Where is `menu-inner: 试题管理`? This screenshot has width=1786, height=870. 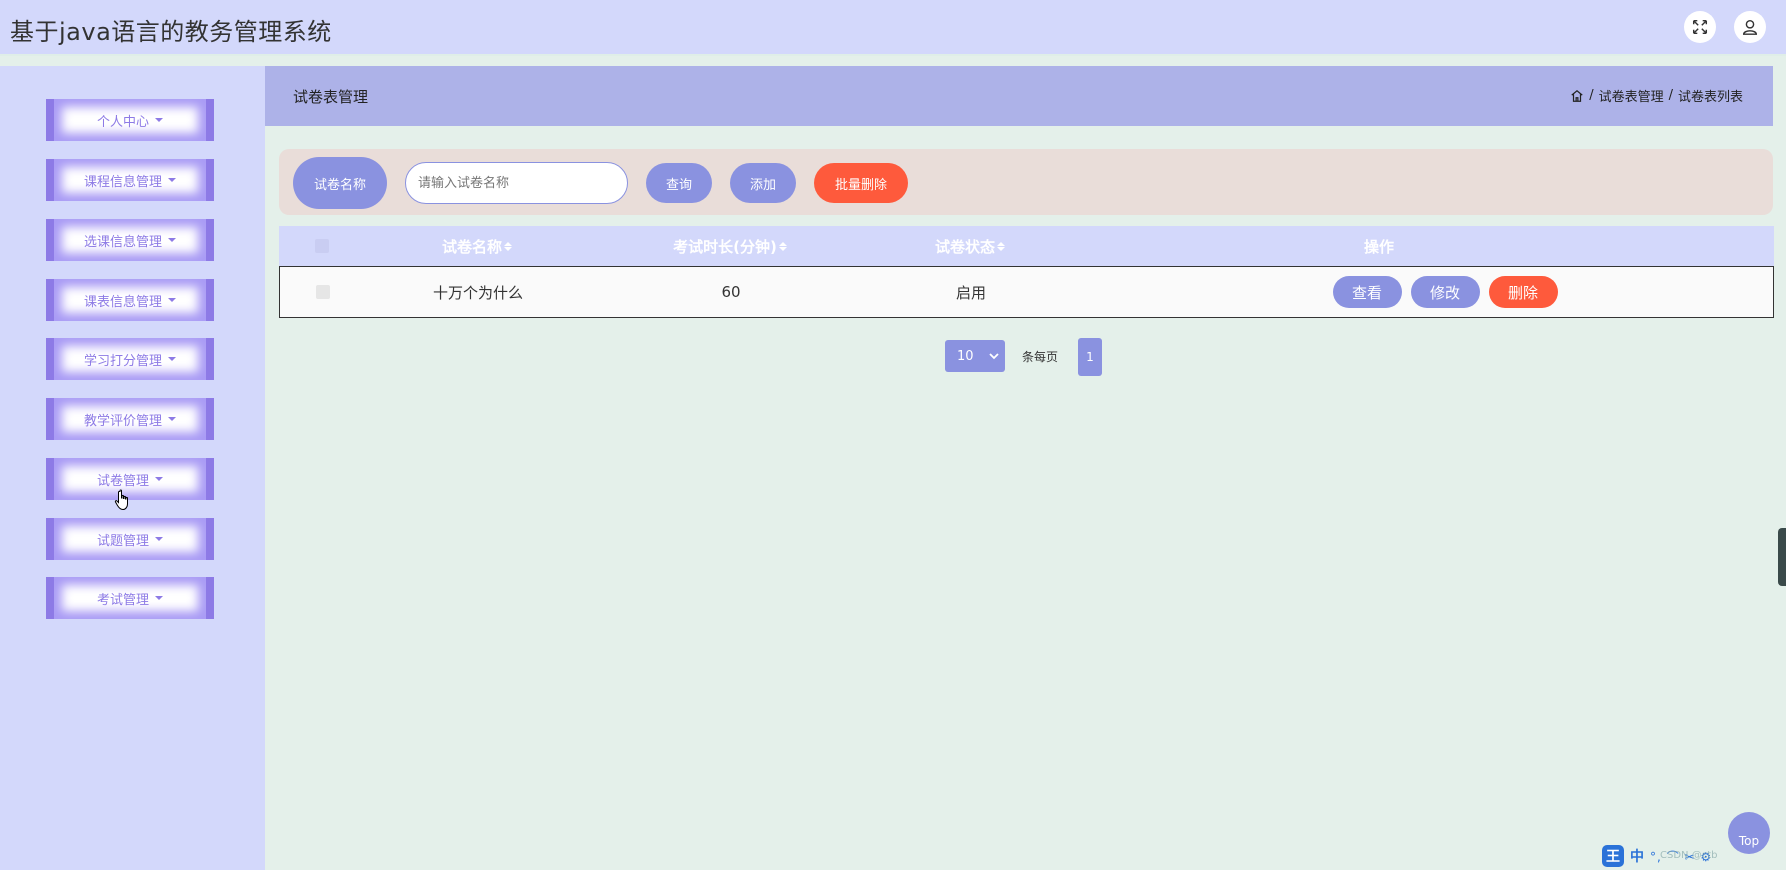
menu-inner: 试题管理 is located at coordinates (130, 539).